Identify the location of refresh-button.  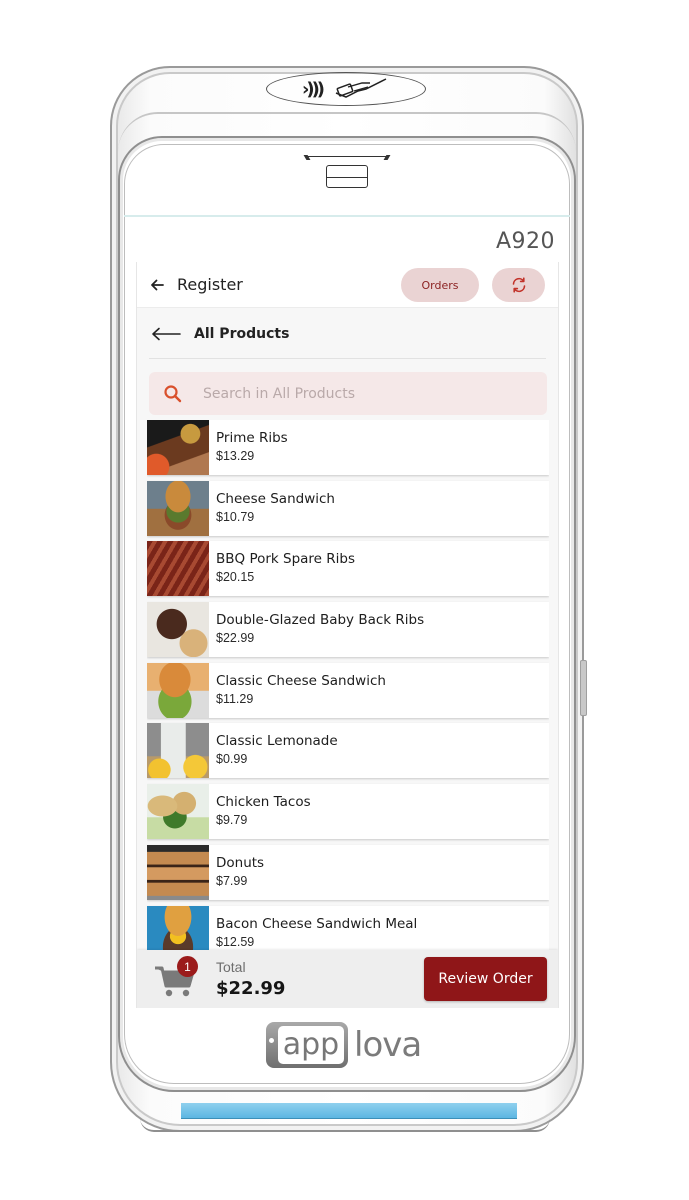
(518, 285).